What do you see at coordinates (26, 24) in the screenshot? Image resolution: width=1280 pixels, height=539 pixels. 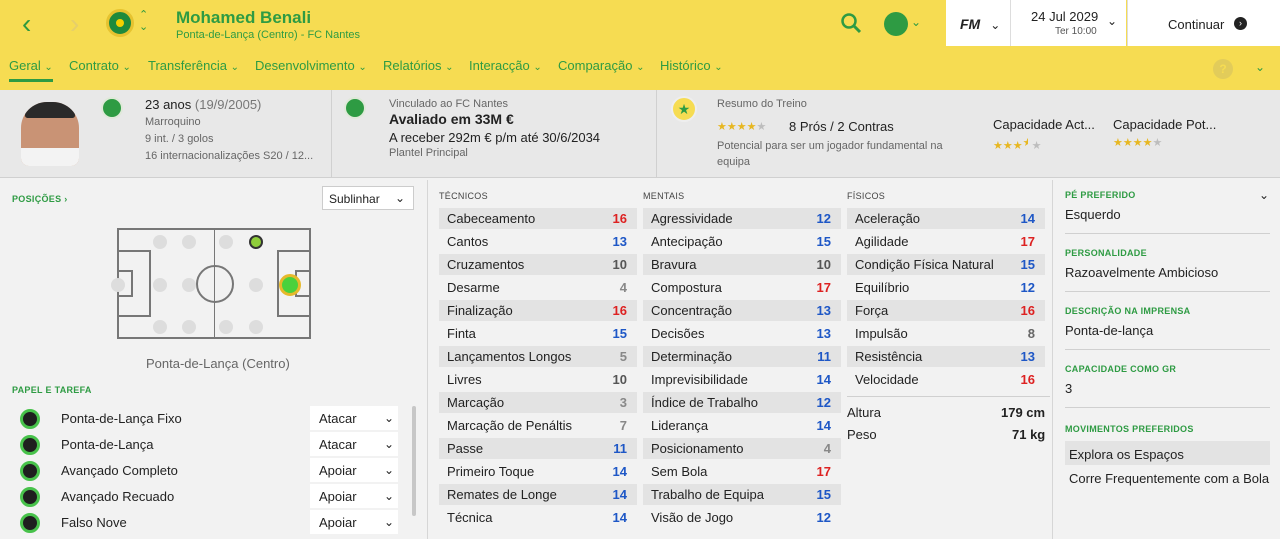 I see `back-icon: ‹` at bounding box center [26, 24].